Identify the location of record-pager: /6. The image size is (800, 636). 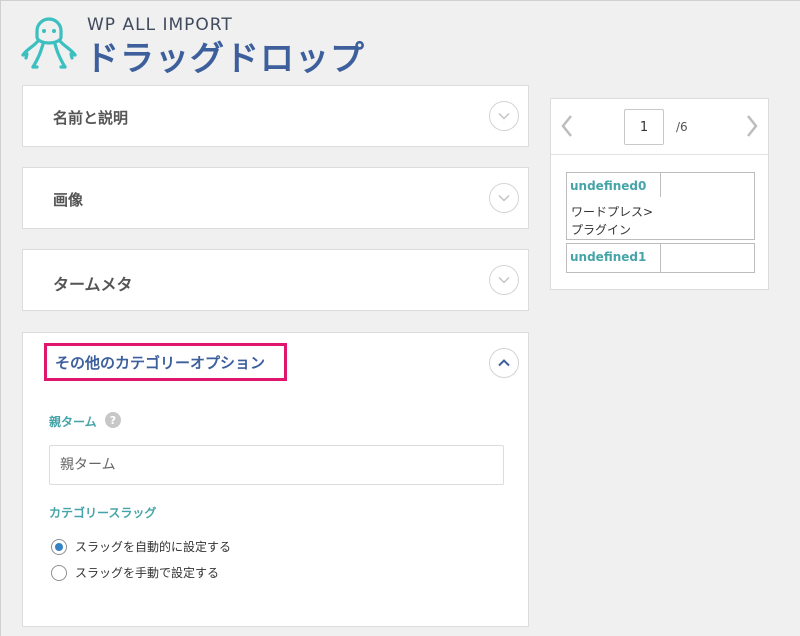
(659, 127).